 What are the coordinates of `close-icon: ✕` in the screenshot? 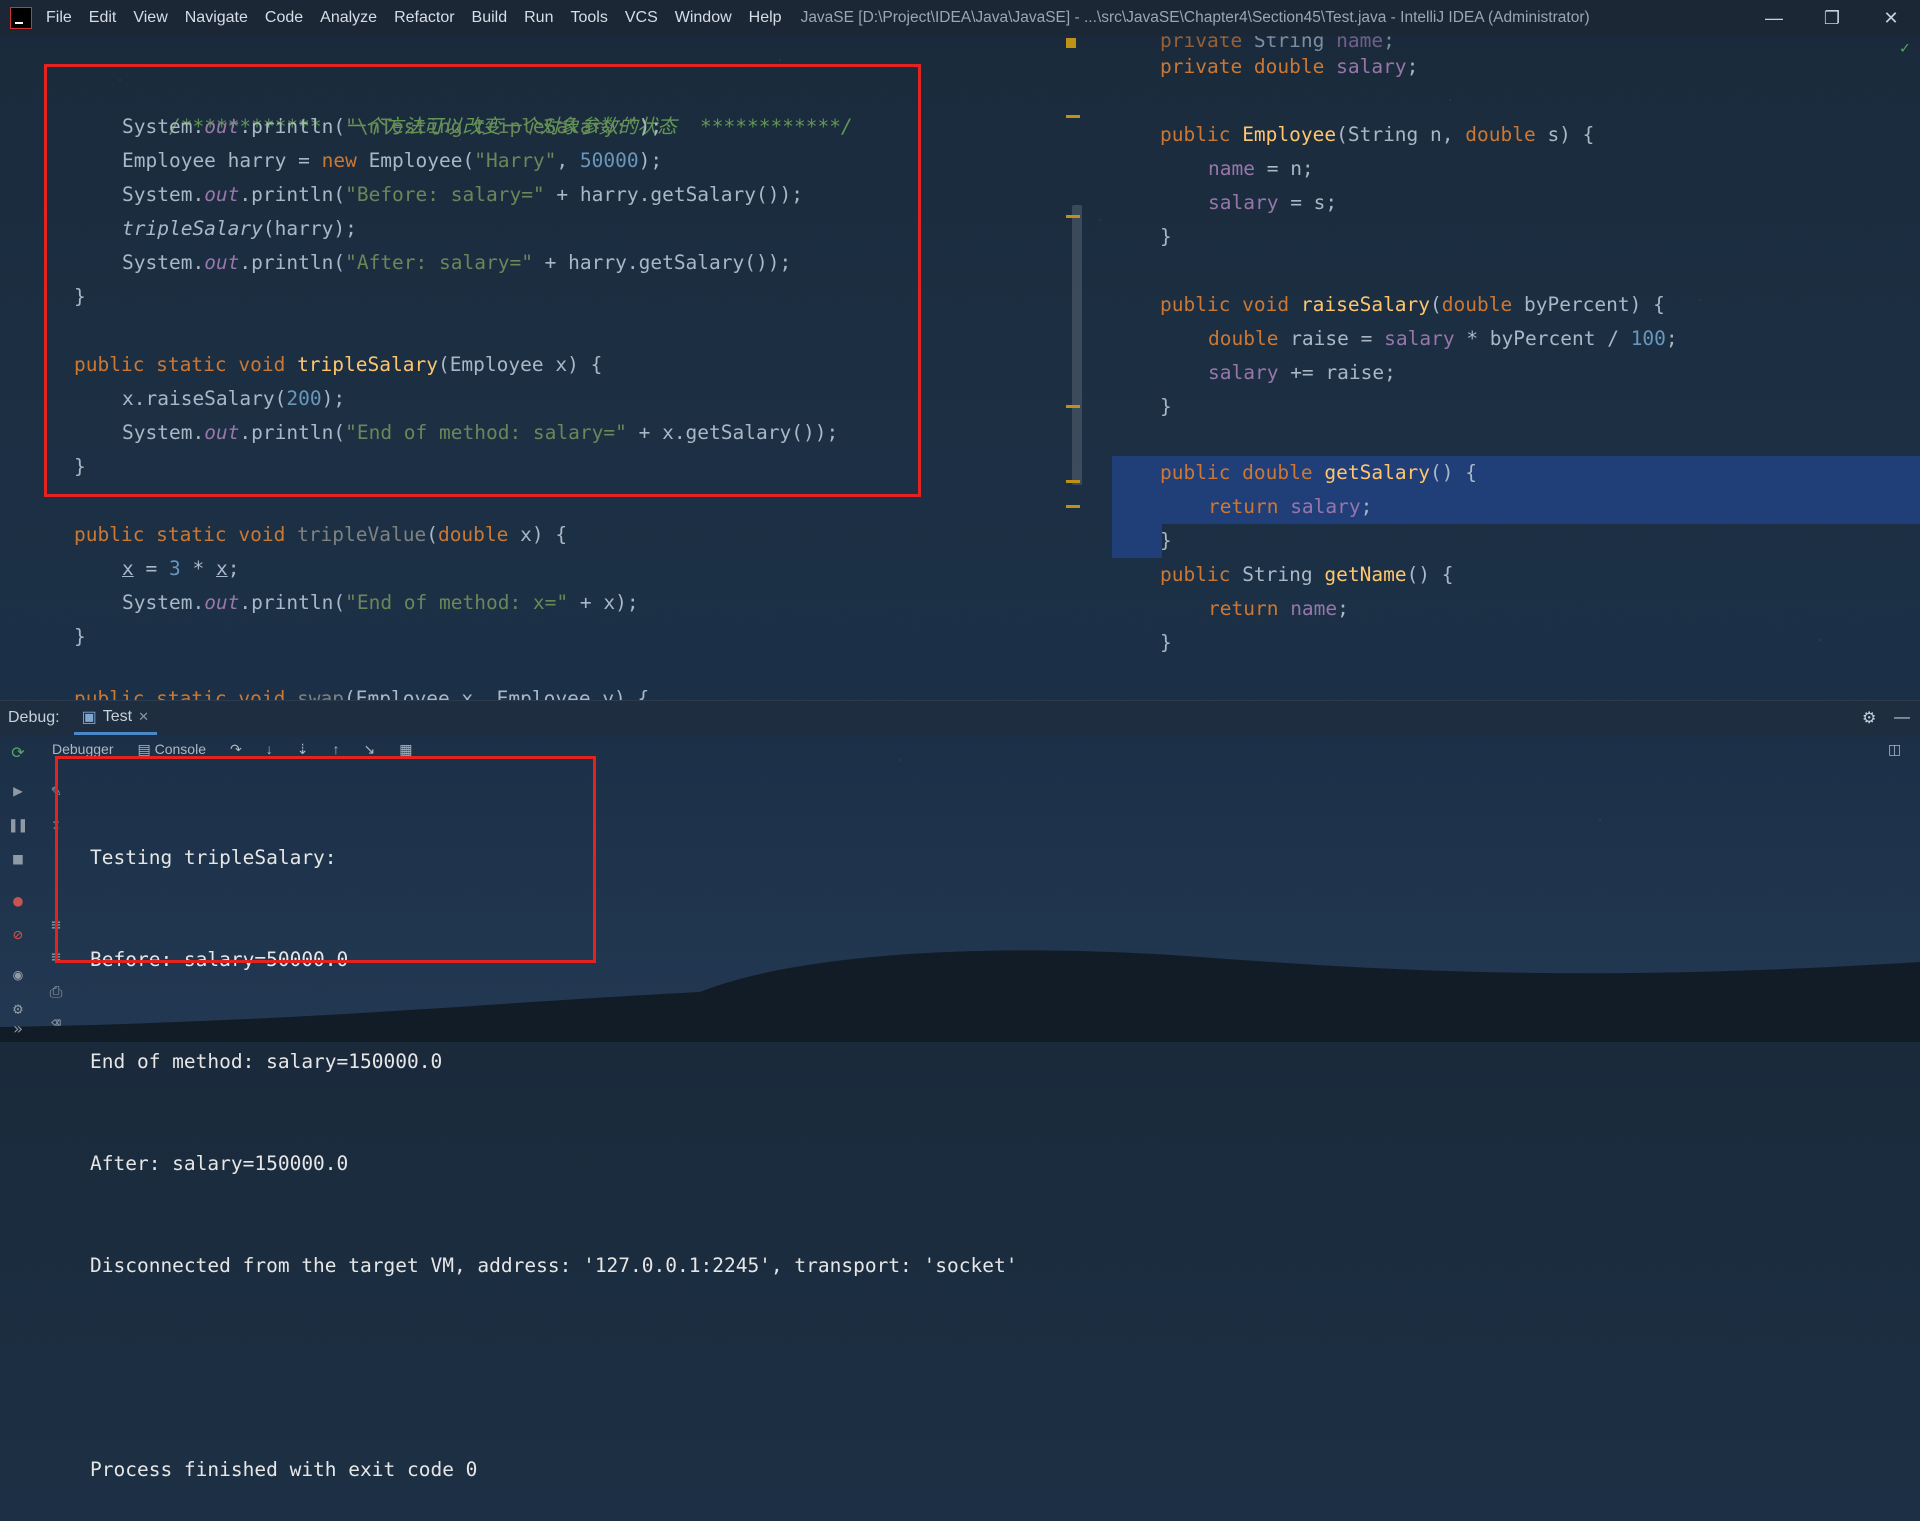 It's located at (1891, 18).